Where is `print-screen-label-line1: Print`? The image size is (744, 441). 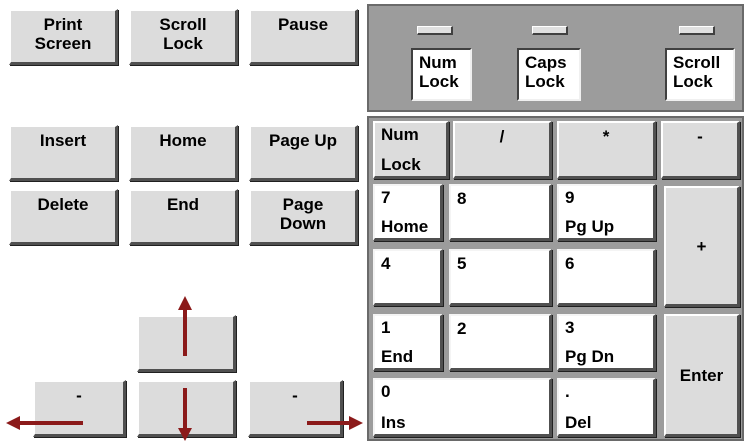 print-screen-label-line1: Print is located at coordinates (63, 24).